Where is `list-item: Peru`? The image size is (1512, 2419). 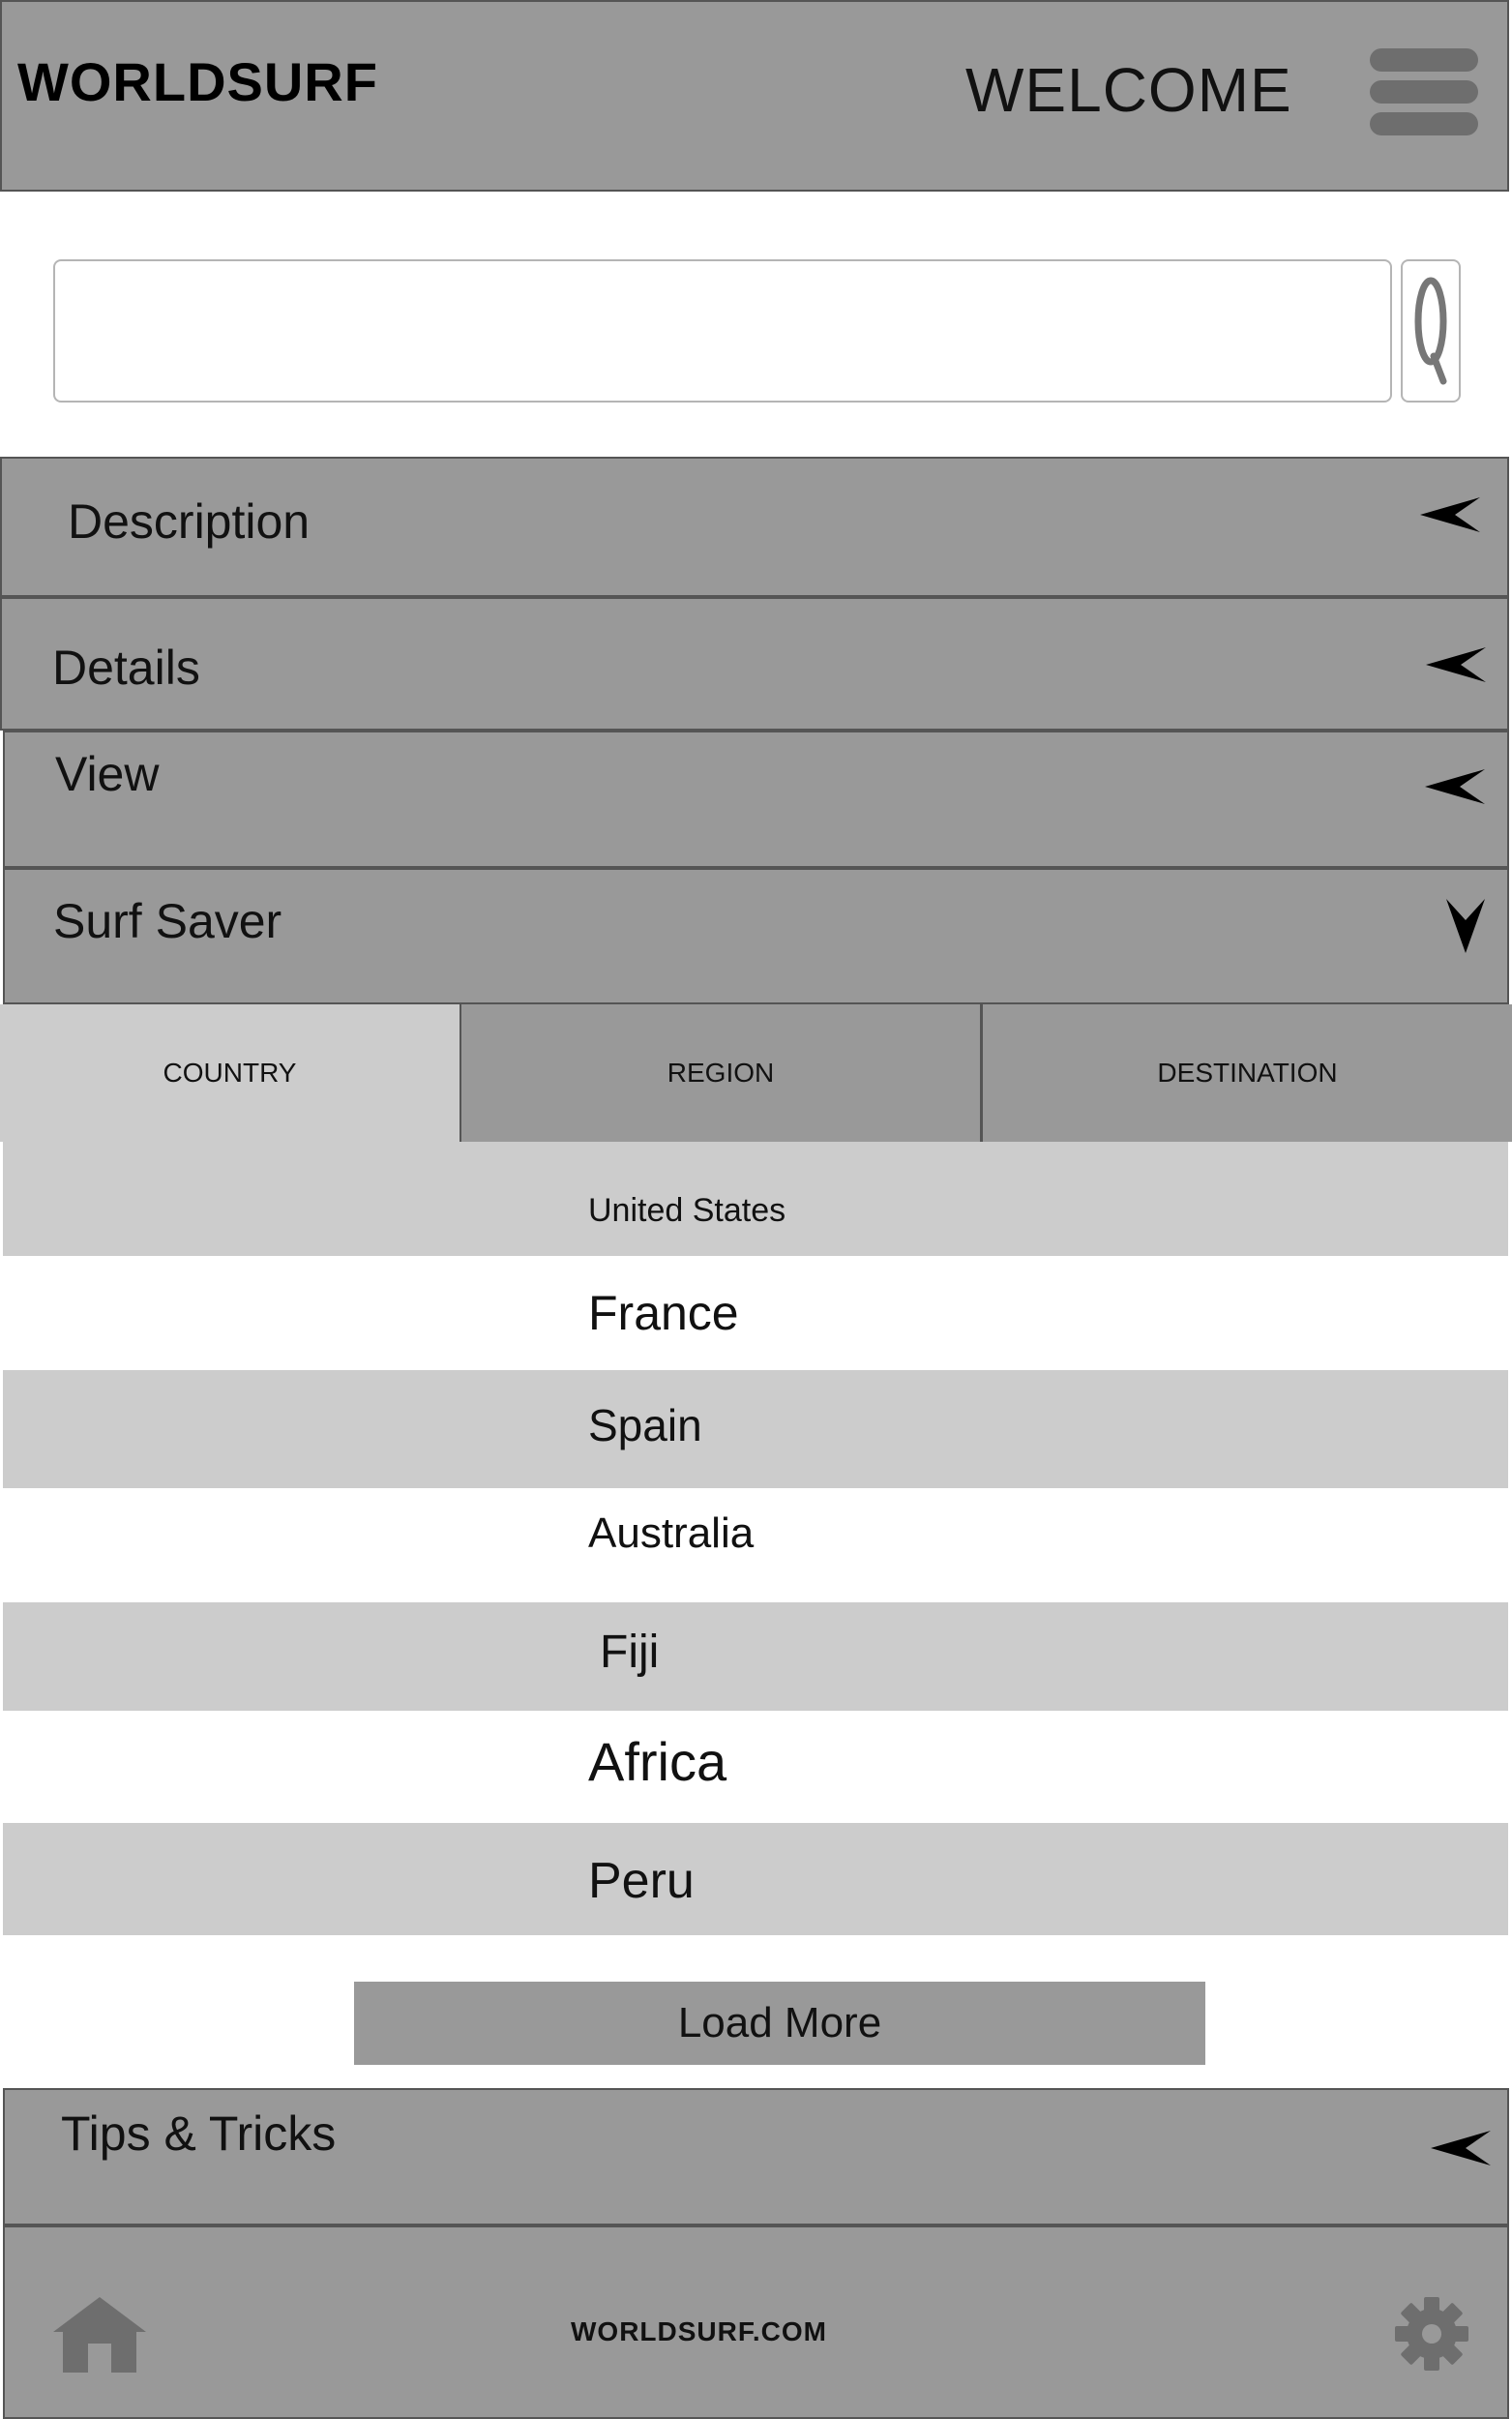 list-item: Peru is located at coordinates (756, 1879).